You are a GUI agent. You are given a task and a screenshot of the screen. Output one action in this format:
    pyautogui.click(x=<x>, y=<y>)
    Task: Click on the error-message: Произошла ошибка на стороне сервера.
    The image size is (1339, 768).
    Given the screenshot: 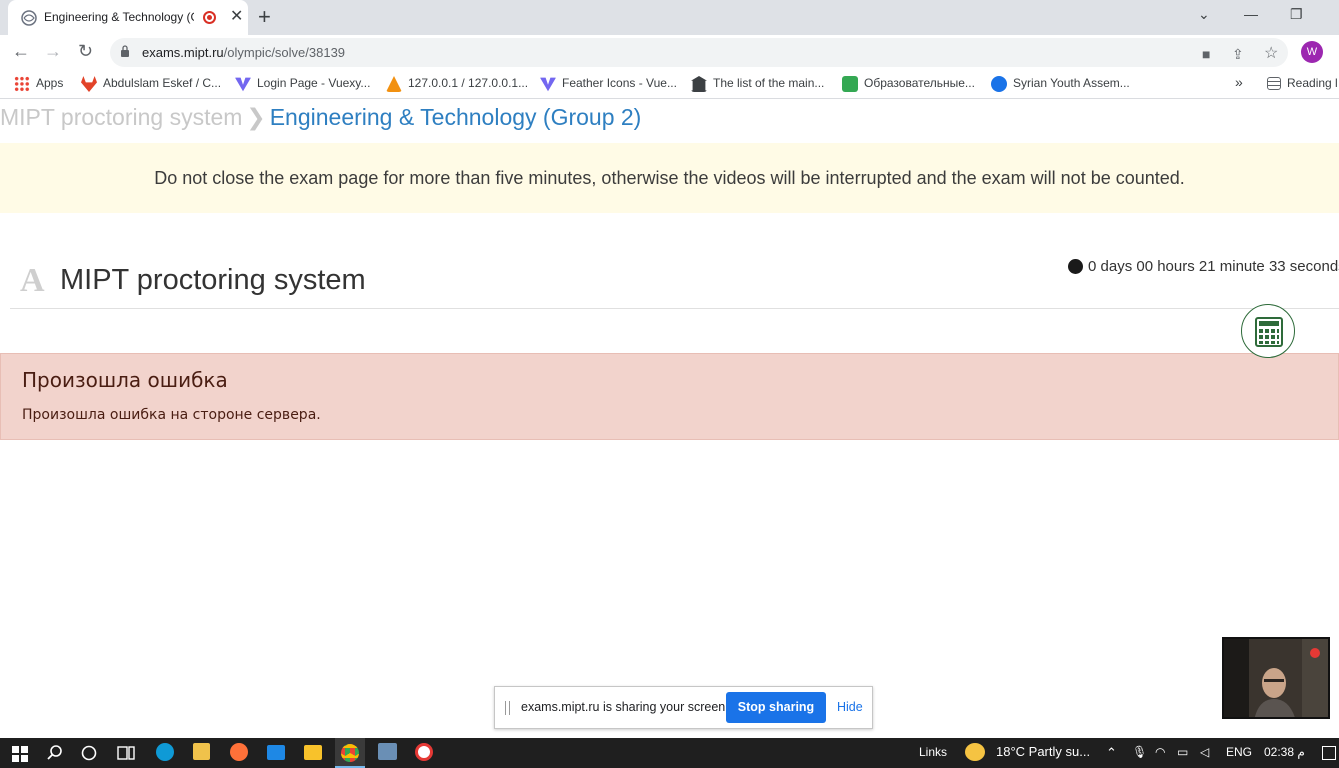 What is the action you would take?
    pyautogui.click(x=171, y=415)
    